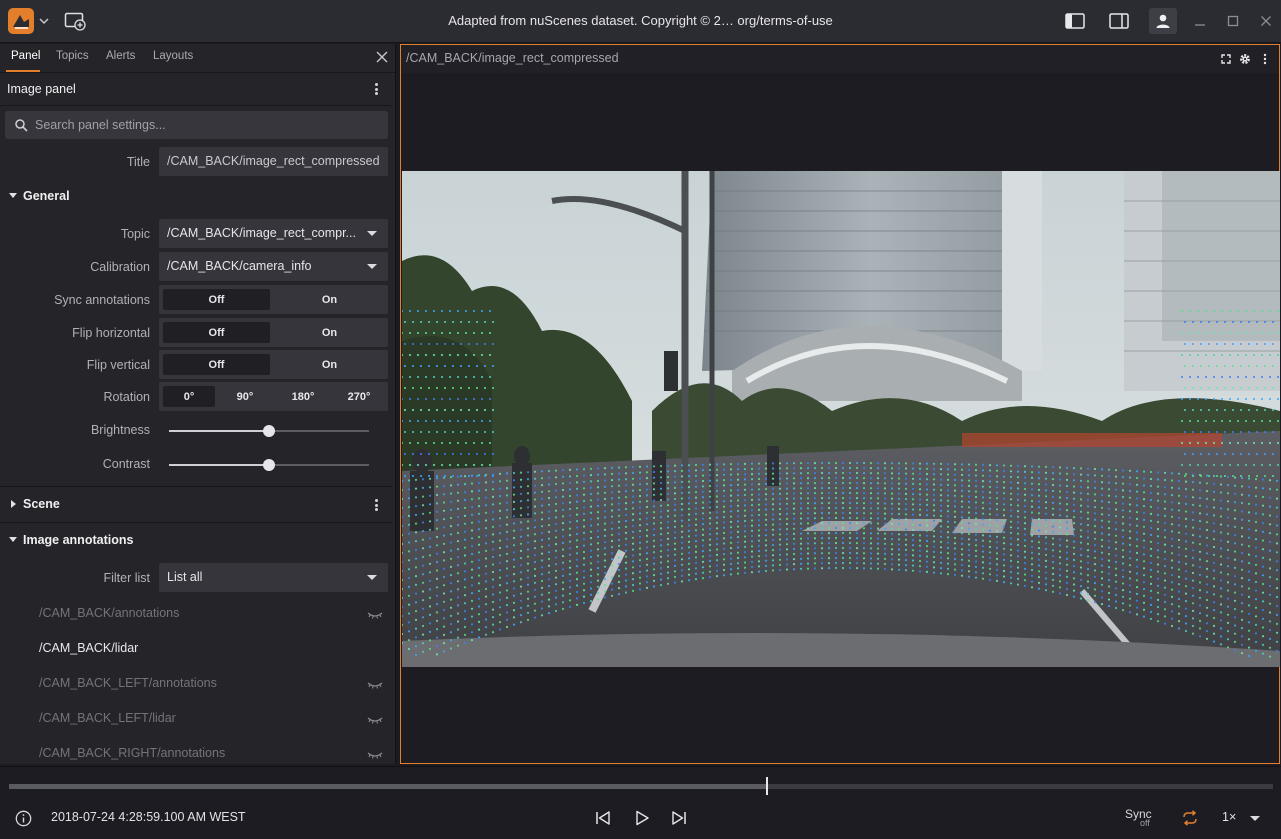  Describe the element at coordinates (1075, 21) in the screenshot. I see `left-sidebar-toggle-icon` at that location.